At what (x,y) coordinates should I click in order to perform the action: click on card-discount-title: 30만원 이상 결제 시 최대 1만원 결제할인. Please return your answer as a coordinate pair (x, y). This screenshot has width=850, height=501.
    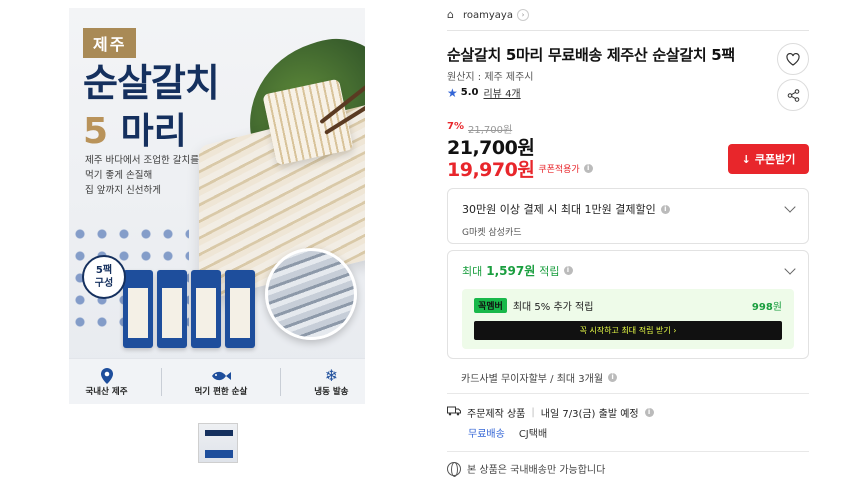
    Looking at the image, I should click on (559, 209).